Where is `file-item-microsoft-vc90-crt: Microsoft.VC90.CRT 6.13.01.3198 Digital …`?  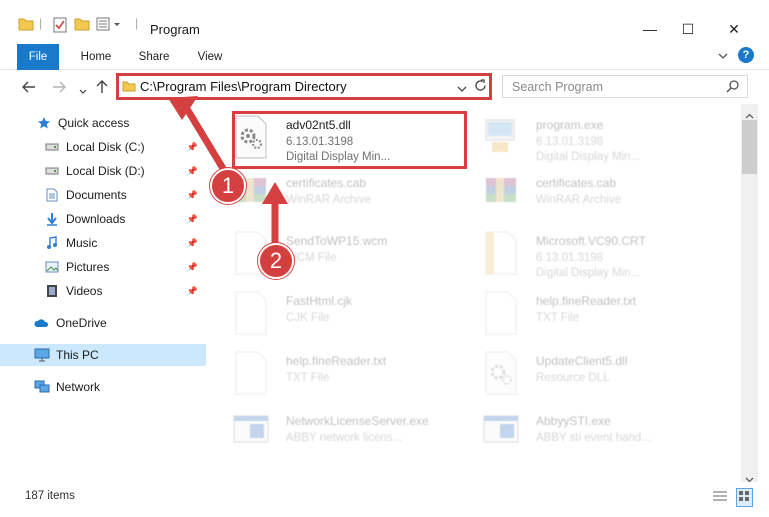
file-item-microsoft-vc90-crt: Microsoft.VC90.CRT 6.13.01.3198 Digital … is located at coordinates (602, 254).